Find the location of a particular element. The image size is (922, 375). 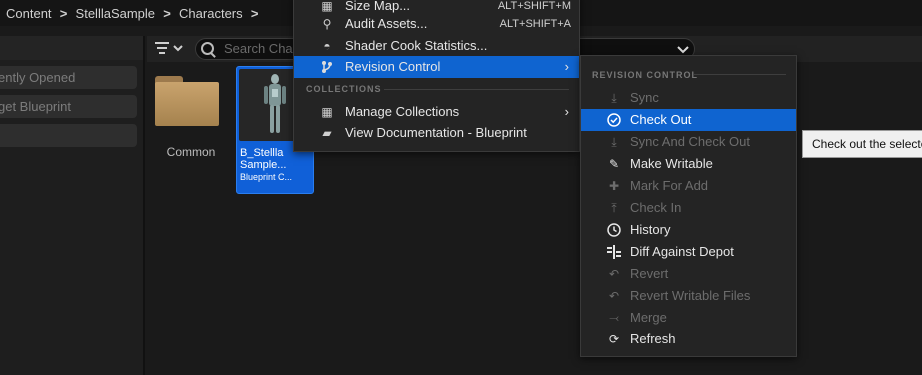

submenu-item-label: History is located at coordinates (650, 229).